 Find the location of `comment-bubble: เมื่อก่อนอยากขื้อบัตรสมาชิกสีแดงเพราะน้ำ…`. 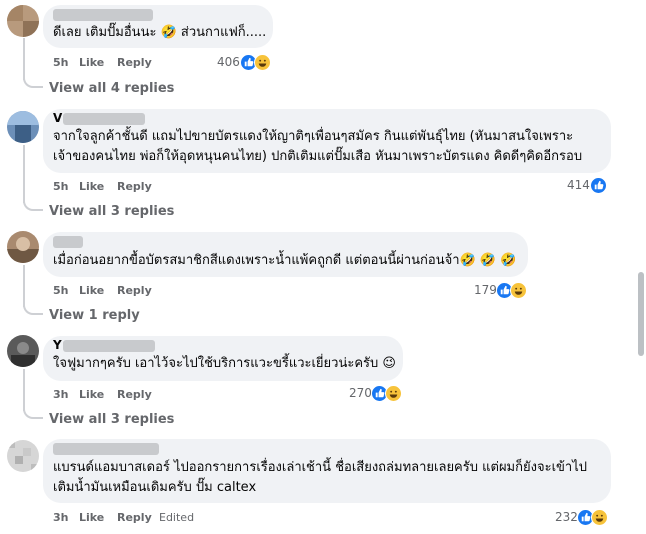

comment-bubble: เมื่อก่อนอยากขื้อบัตรสมาชิกสีแดงเพราะน้ำ… is located at coordinates (285, 254).